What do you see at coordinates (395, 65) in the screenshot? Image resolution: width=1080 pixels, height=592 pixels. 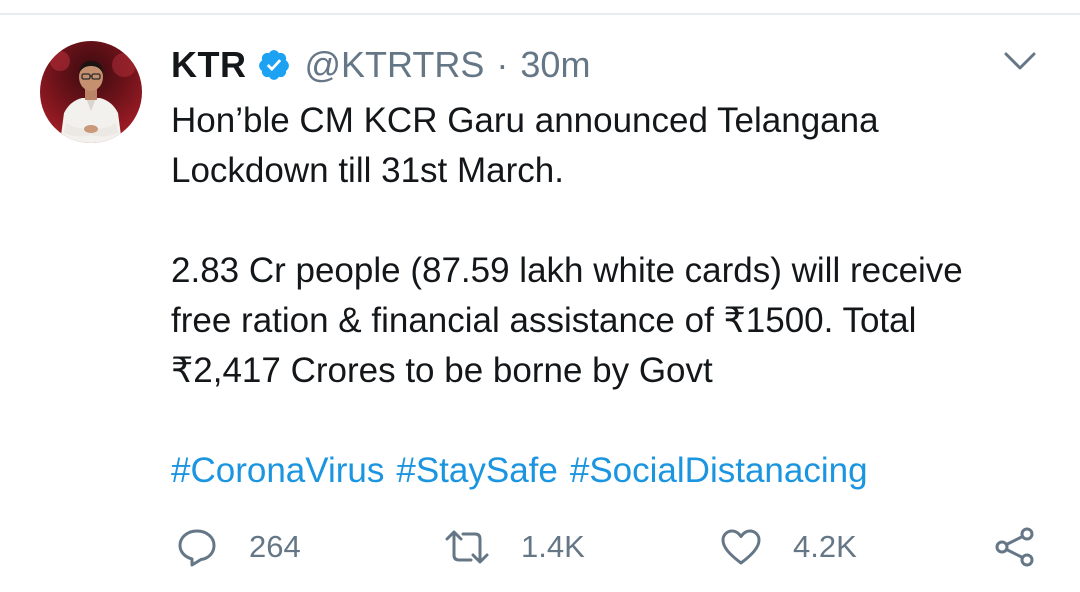 I see `handle: @KTRTRS` at bounding box center [395, 65].